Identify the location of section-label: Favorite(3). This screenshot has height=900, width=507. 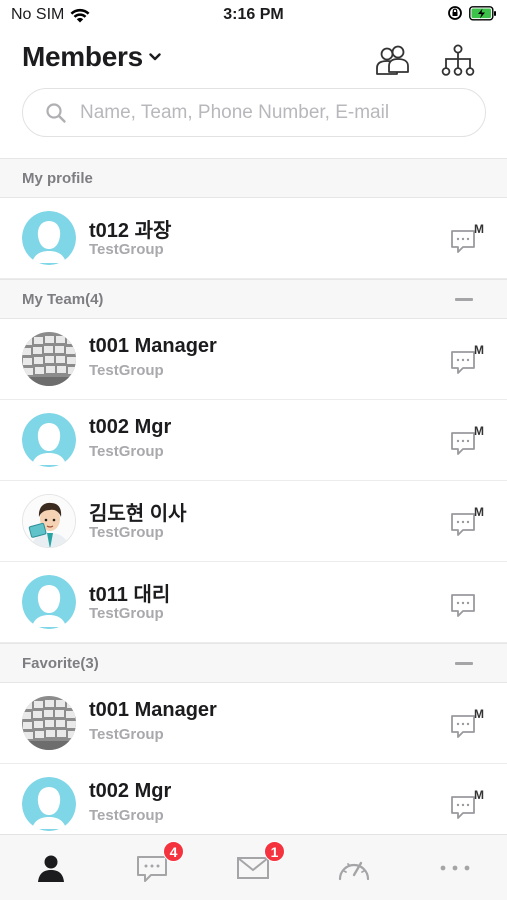
(60, 663).